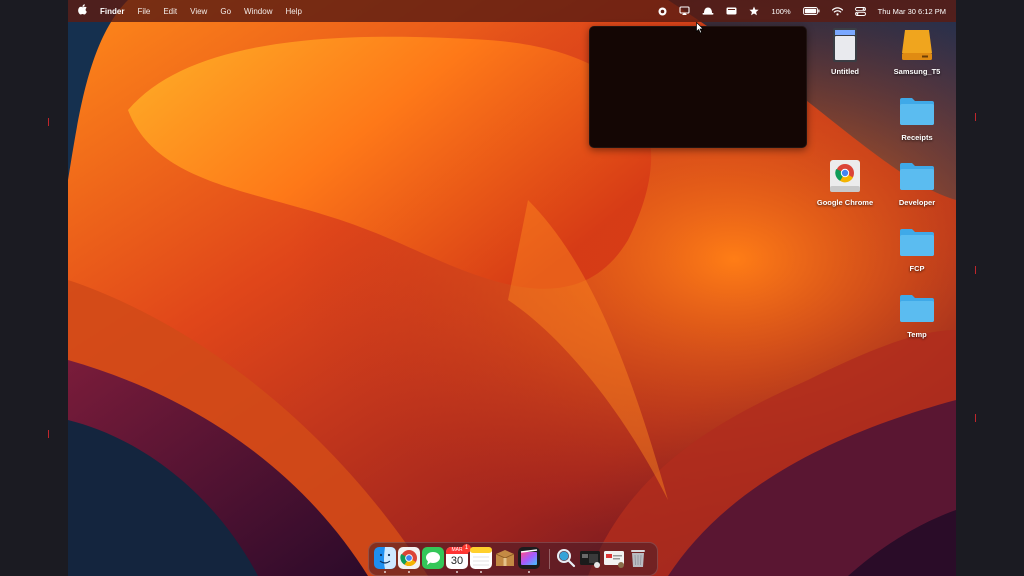 This screenshot has width=1024, height=576. I want to click on trash-icon, so click(638, 558).